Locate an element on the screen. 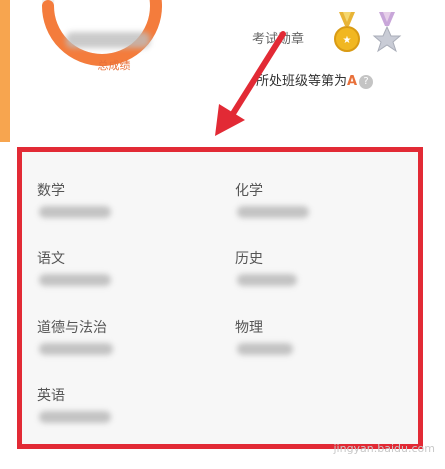 This screenshot has width=445, height=469. watermark: jingyan.baidu.com is located at coordinates (384, 448).